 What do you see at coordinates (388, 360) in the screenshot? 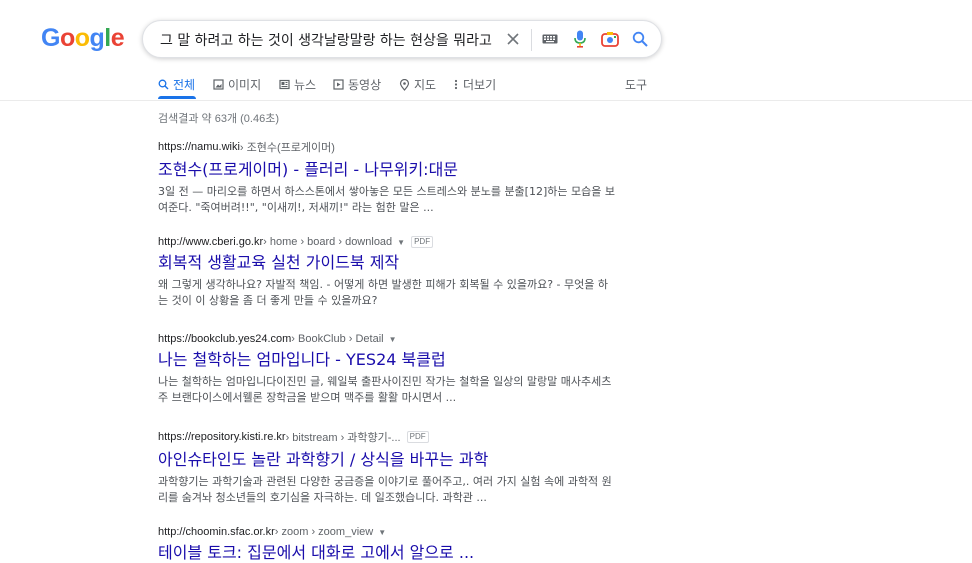
I see `result-title-link: 나는 철학하는 엄마입니다 - YES24 북클럽` at bounding box center [388, 360].